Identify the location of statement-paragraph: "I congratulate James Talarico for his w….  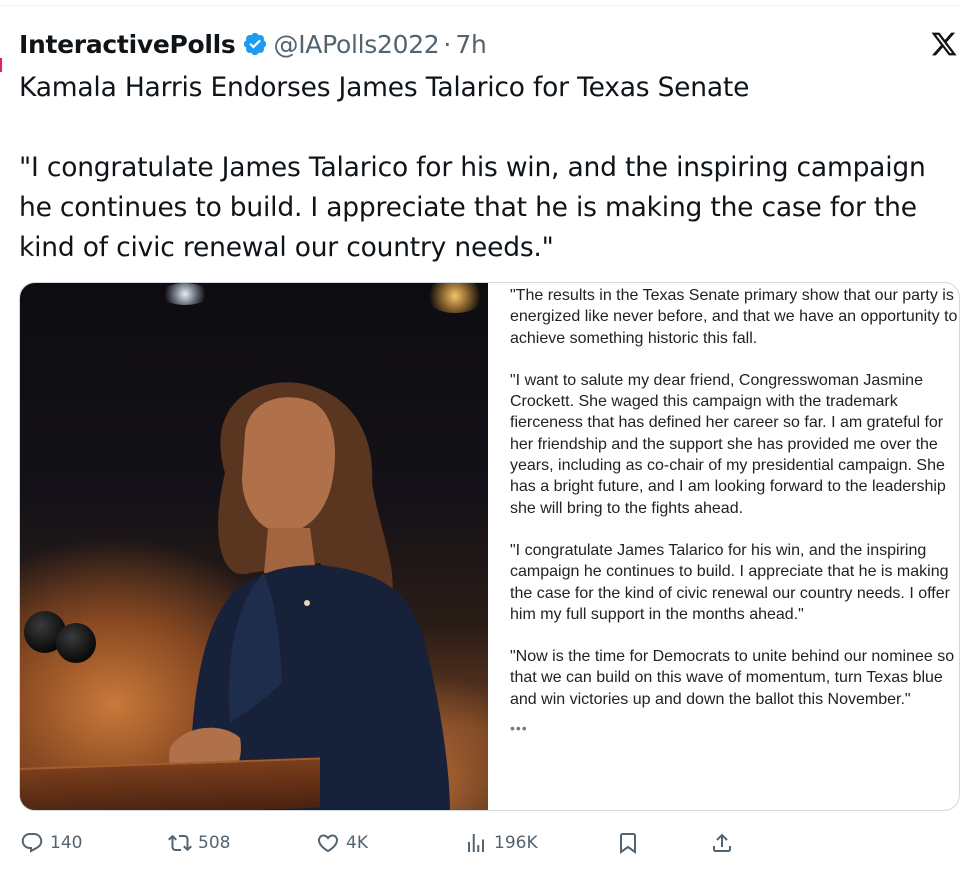
(730, 582).